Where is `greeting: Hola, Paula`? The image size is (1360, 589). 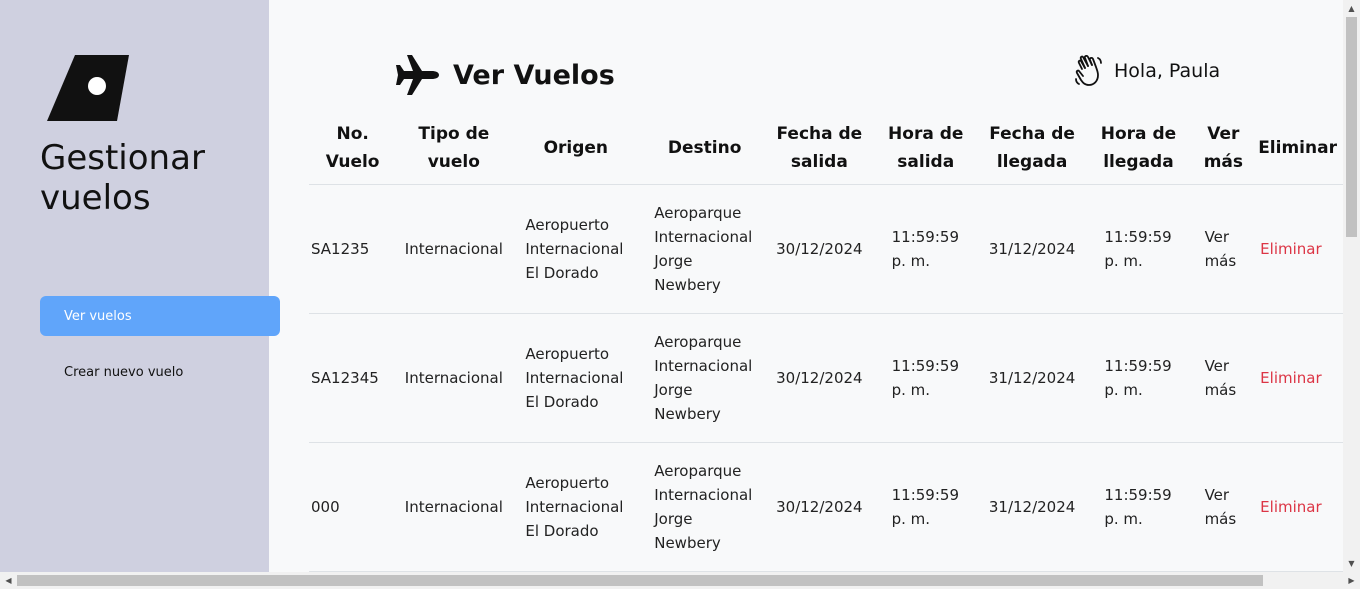 greeting: Hola, Paula is located at coordinates (1147, 71).